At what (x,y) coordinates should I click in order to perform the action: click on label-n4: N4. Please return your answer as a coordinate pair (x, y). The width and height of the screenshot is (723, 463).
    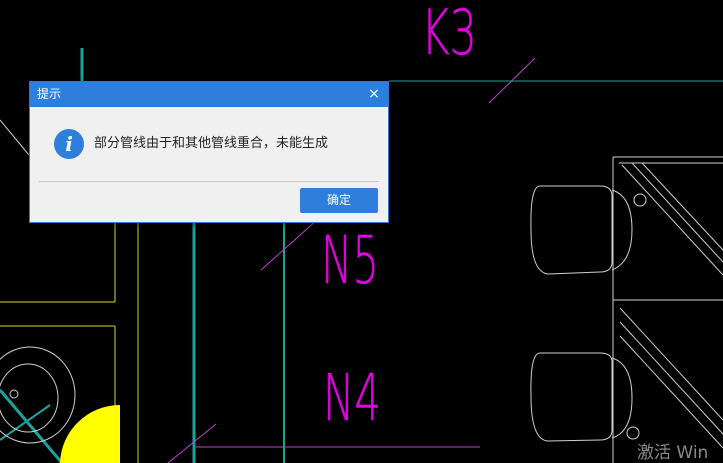
    Looking at the image, I should click on (352, 399).